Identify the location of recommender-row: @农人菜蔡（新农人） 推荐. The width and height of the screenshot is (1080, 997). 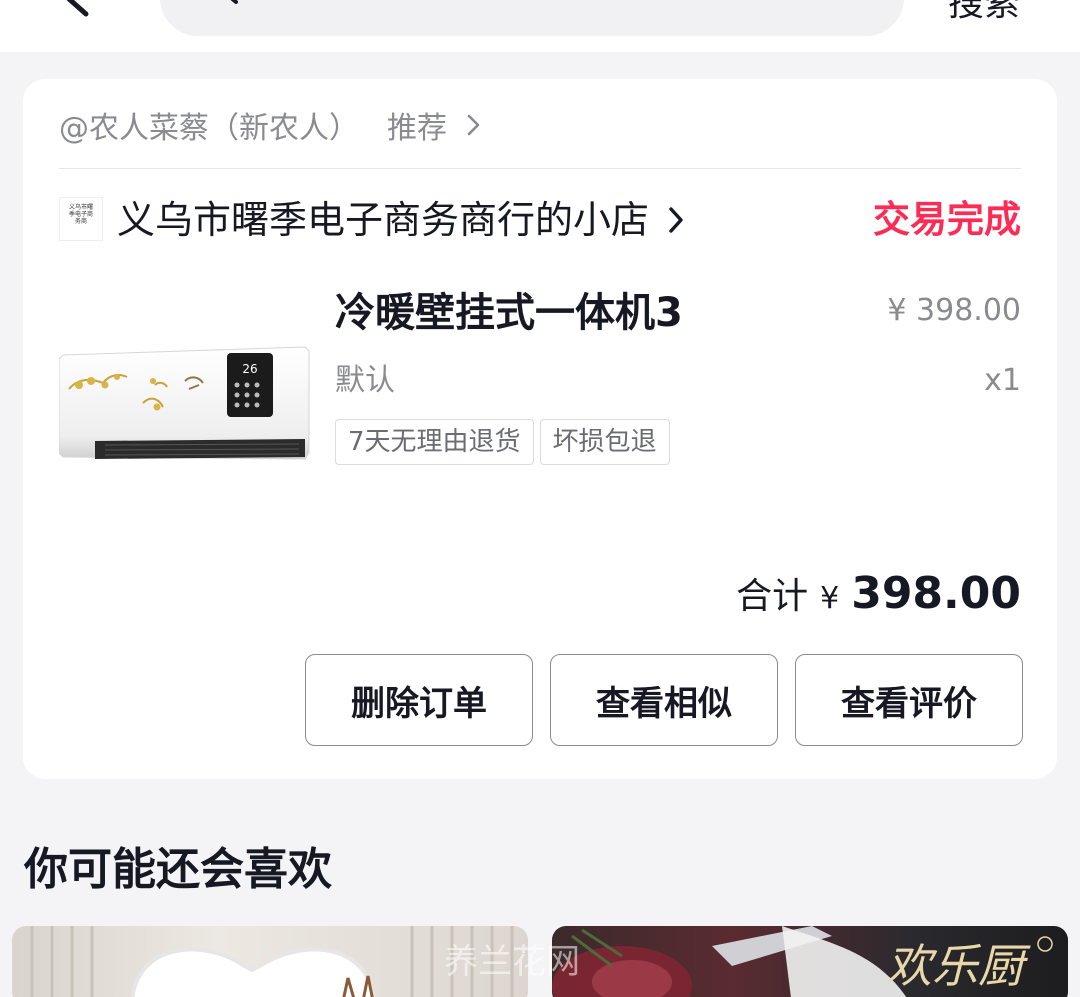
(272, 125).